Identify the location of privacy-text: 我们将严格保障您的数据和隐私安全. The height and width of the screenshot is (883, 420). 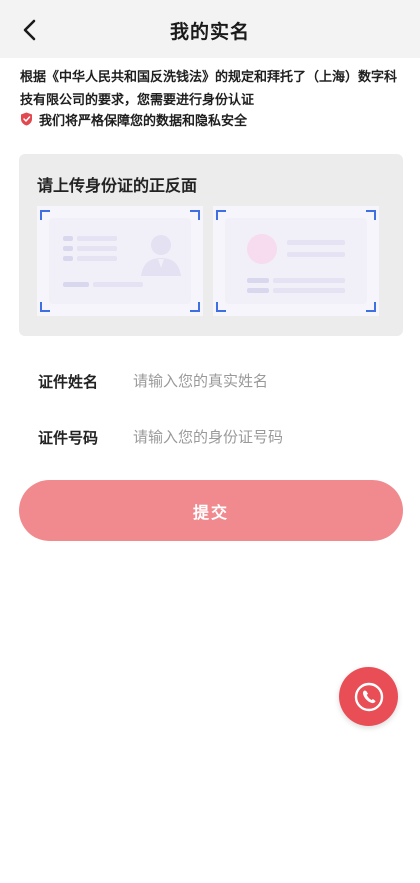
(143, 121).